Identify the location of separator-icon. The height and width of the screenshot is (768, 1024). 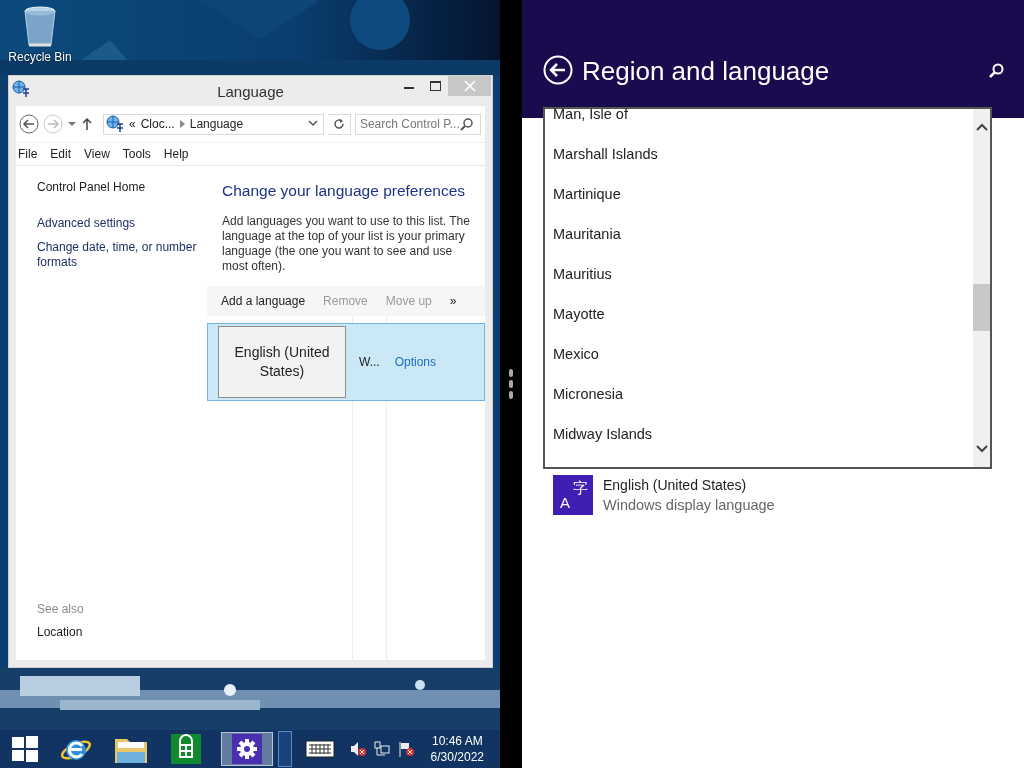
(182, 124).